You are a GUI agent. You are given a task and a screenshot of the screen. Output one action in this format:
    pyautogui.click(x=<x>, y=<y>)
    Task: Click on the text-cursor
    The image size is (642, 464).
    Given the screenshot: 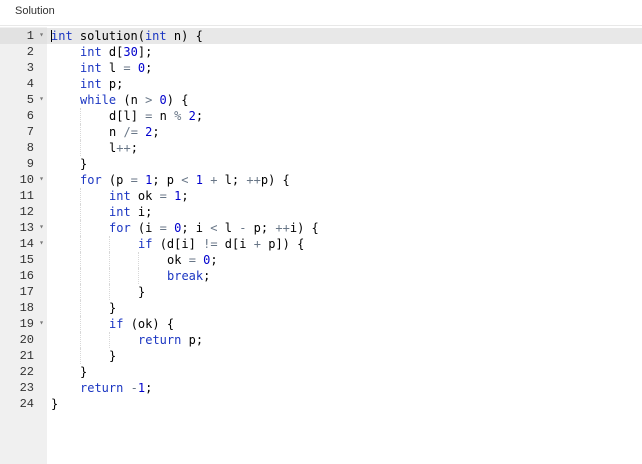 What is the action you would take?
    pyautogui.click(x=51, y=36)
    